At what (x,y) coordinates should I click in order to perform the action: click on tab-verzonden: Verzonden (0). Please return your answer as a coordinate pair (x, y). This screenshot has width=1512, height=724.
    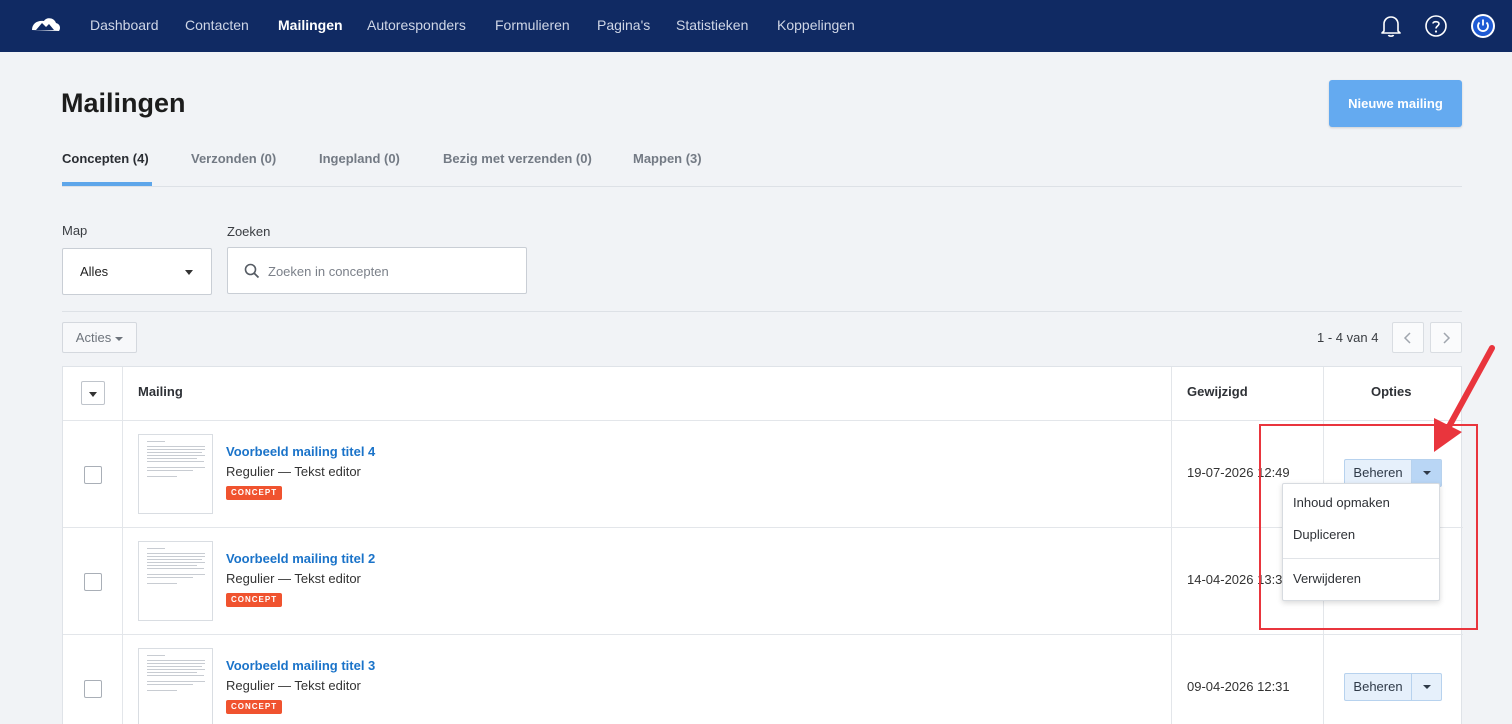
    Looking at the image, I should click on (233, 158).